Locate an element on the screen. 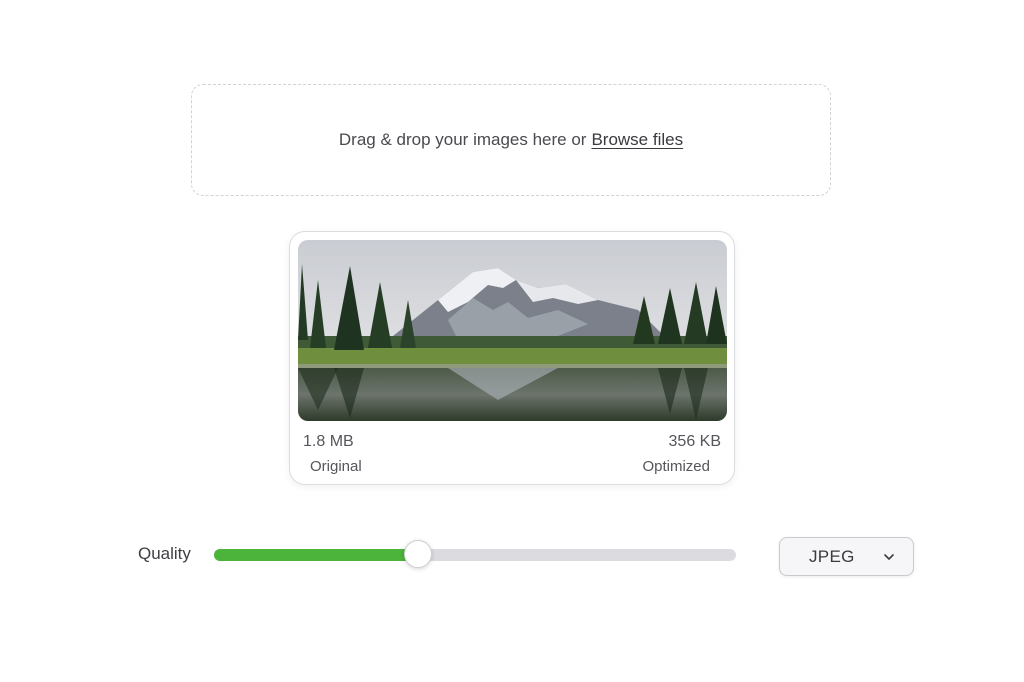 The width and height of the screenshot is (1024, 682). optimized-size: 356 KB is located at coordinates (694, 441).